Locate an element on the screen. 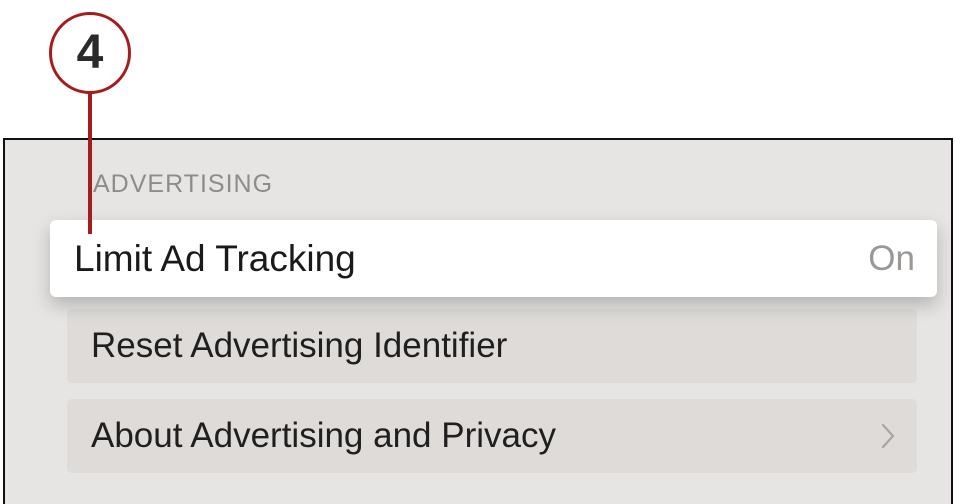  reset-advertising-identifier-row: Reset Advertising Identifier is located at coordinates (492, 346).